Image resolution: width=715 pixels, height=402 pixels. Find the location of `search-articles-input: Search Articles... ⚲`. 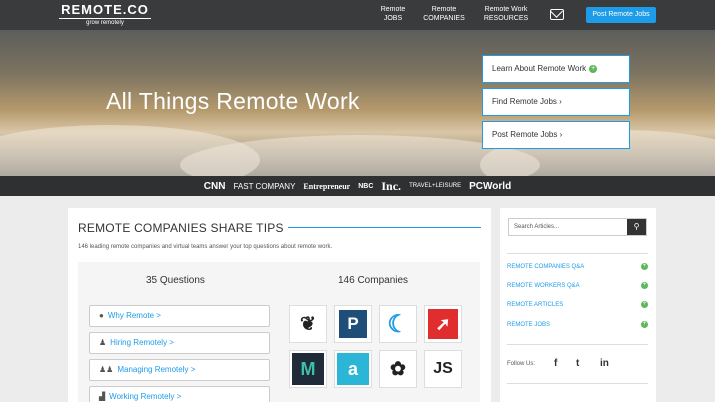

search-articles-input: Search Articles... ⚲ is located at coordinates (577, 227).